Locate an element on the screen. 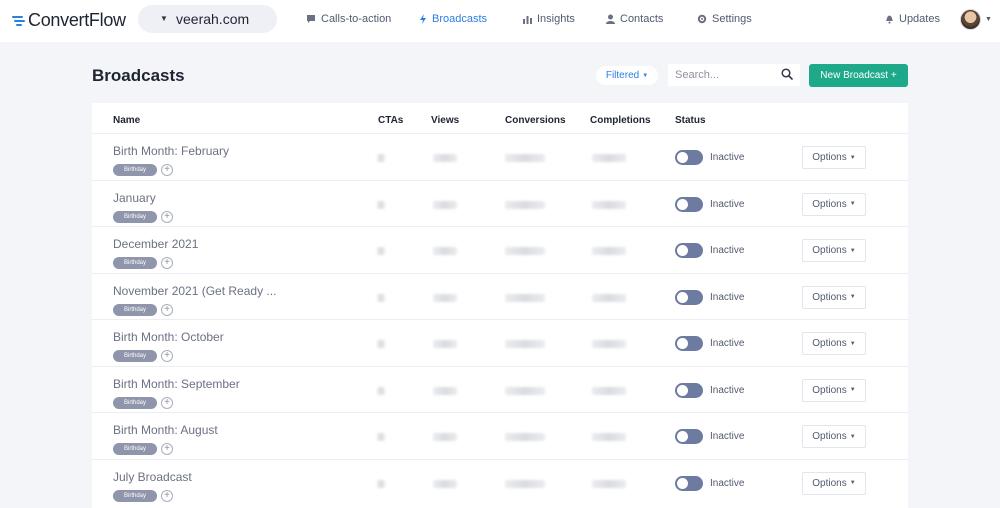 This screenshot has width=1000, height=508. updates-button: Updates is located at coordinates (912, 19).